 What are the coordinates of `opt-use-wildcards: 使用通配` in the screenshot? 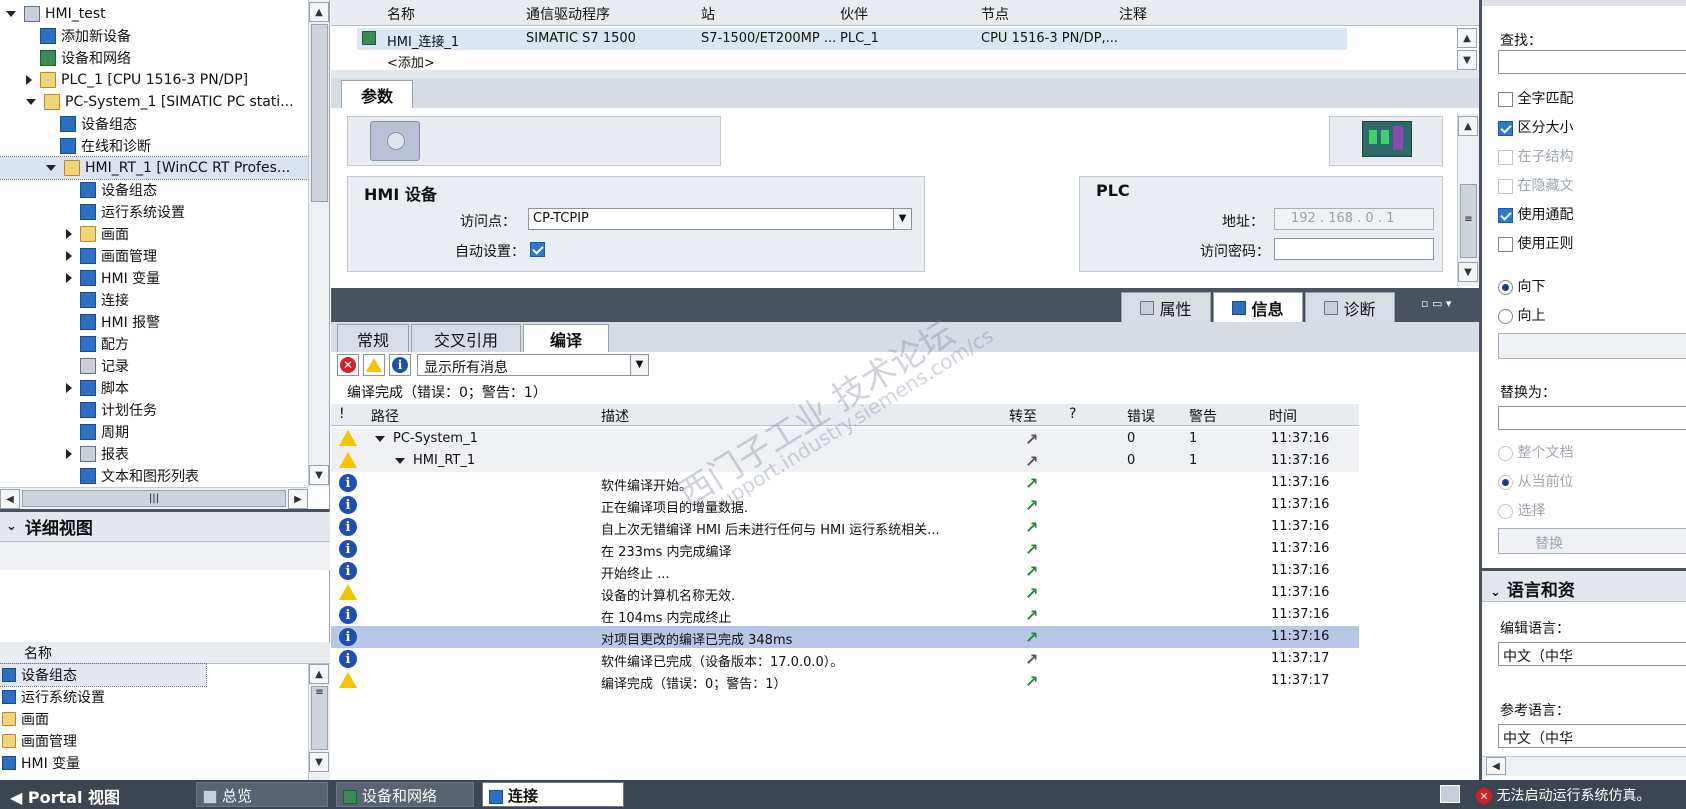 It's located at (1535, 214).